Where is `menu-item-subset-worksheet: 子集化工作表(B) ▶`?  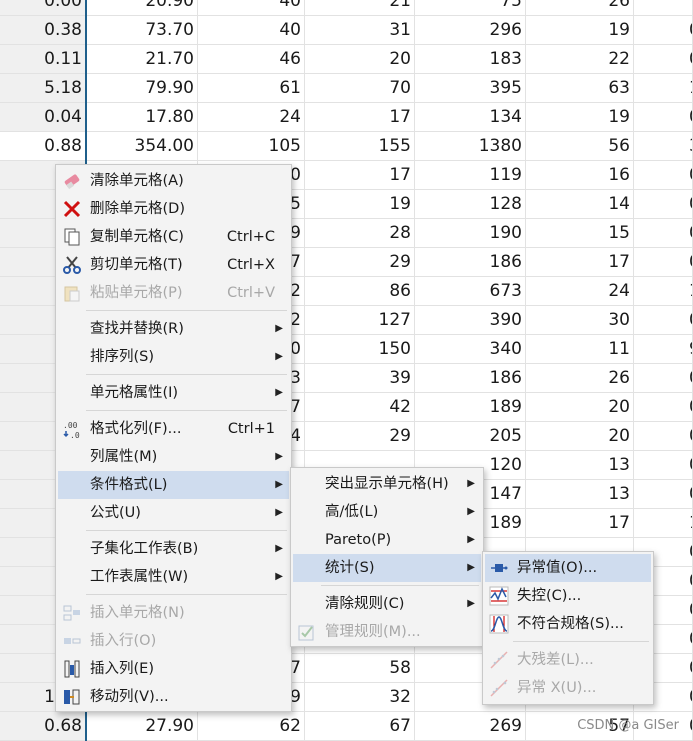 menu-item-subset-worksheet: 子集化工作表(B) ▶ is located at coordinates (173, 549).